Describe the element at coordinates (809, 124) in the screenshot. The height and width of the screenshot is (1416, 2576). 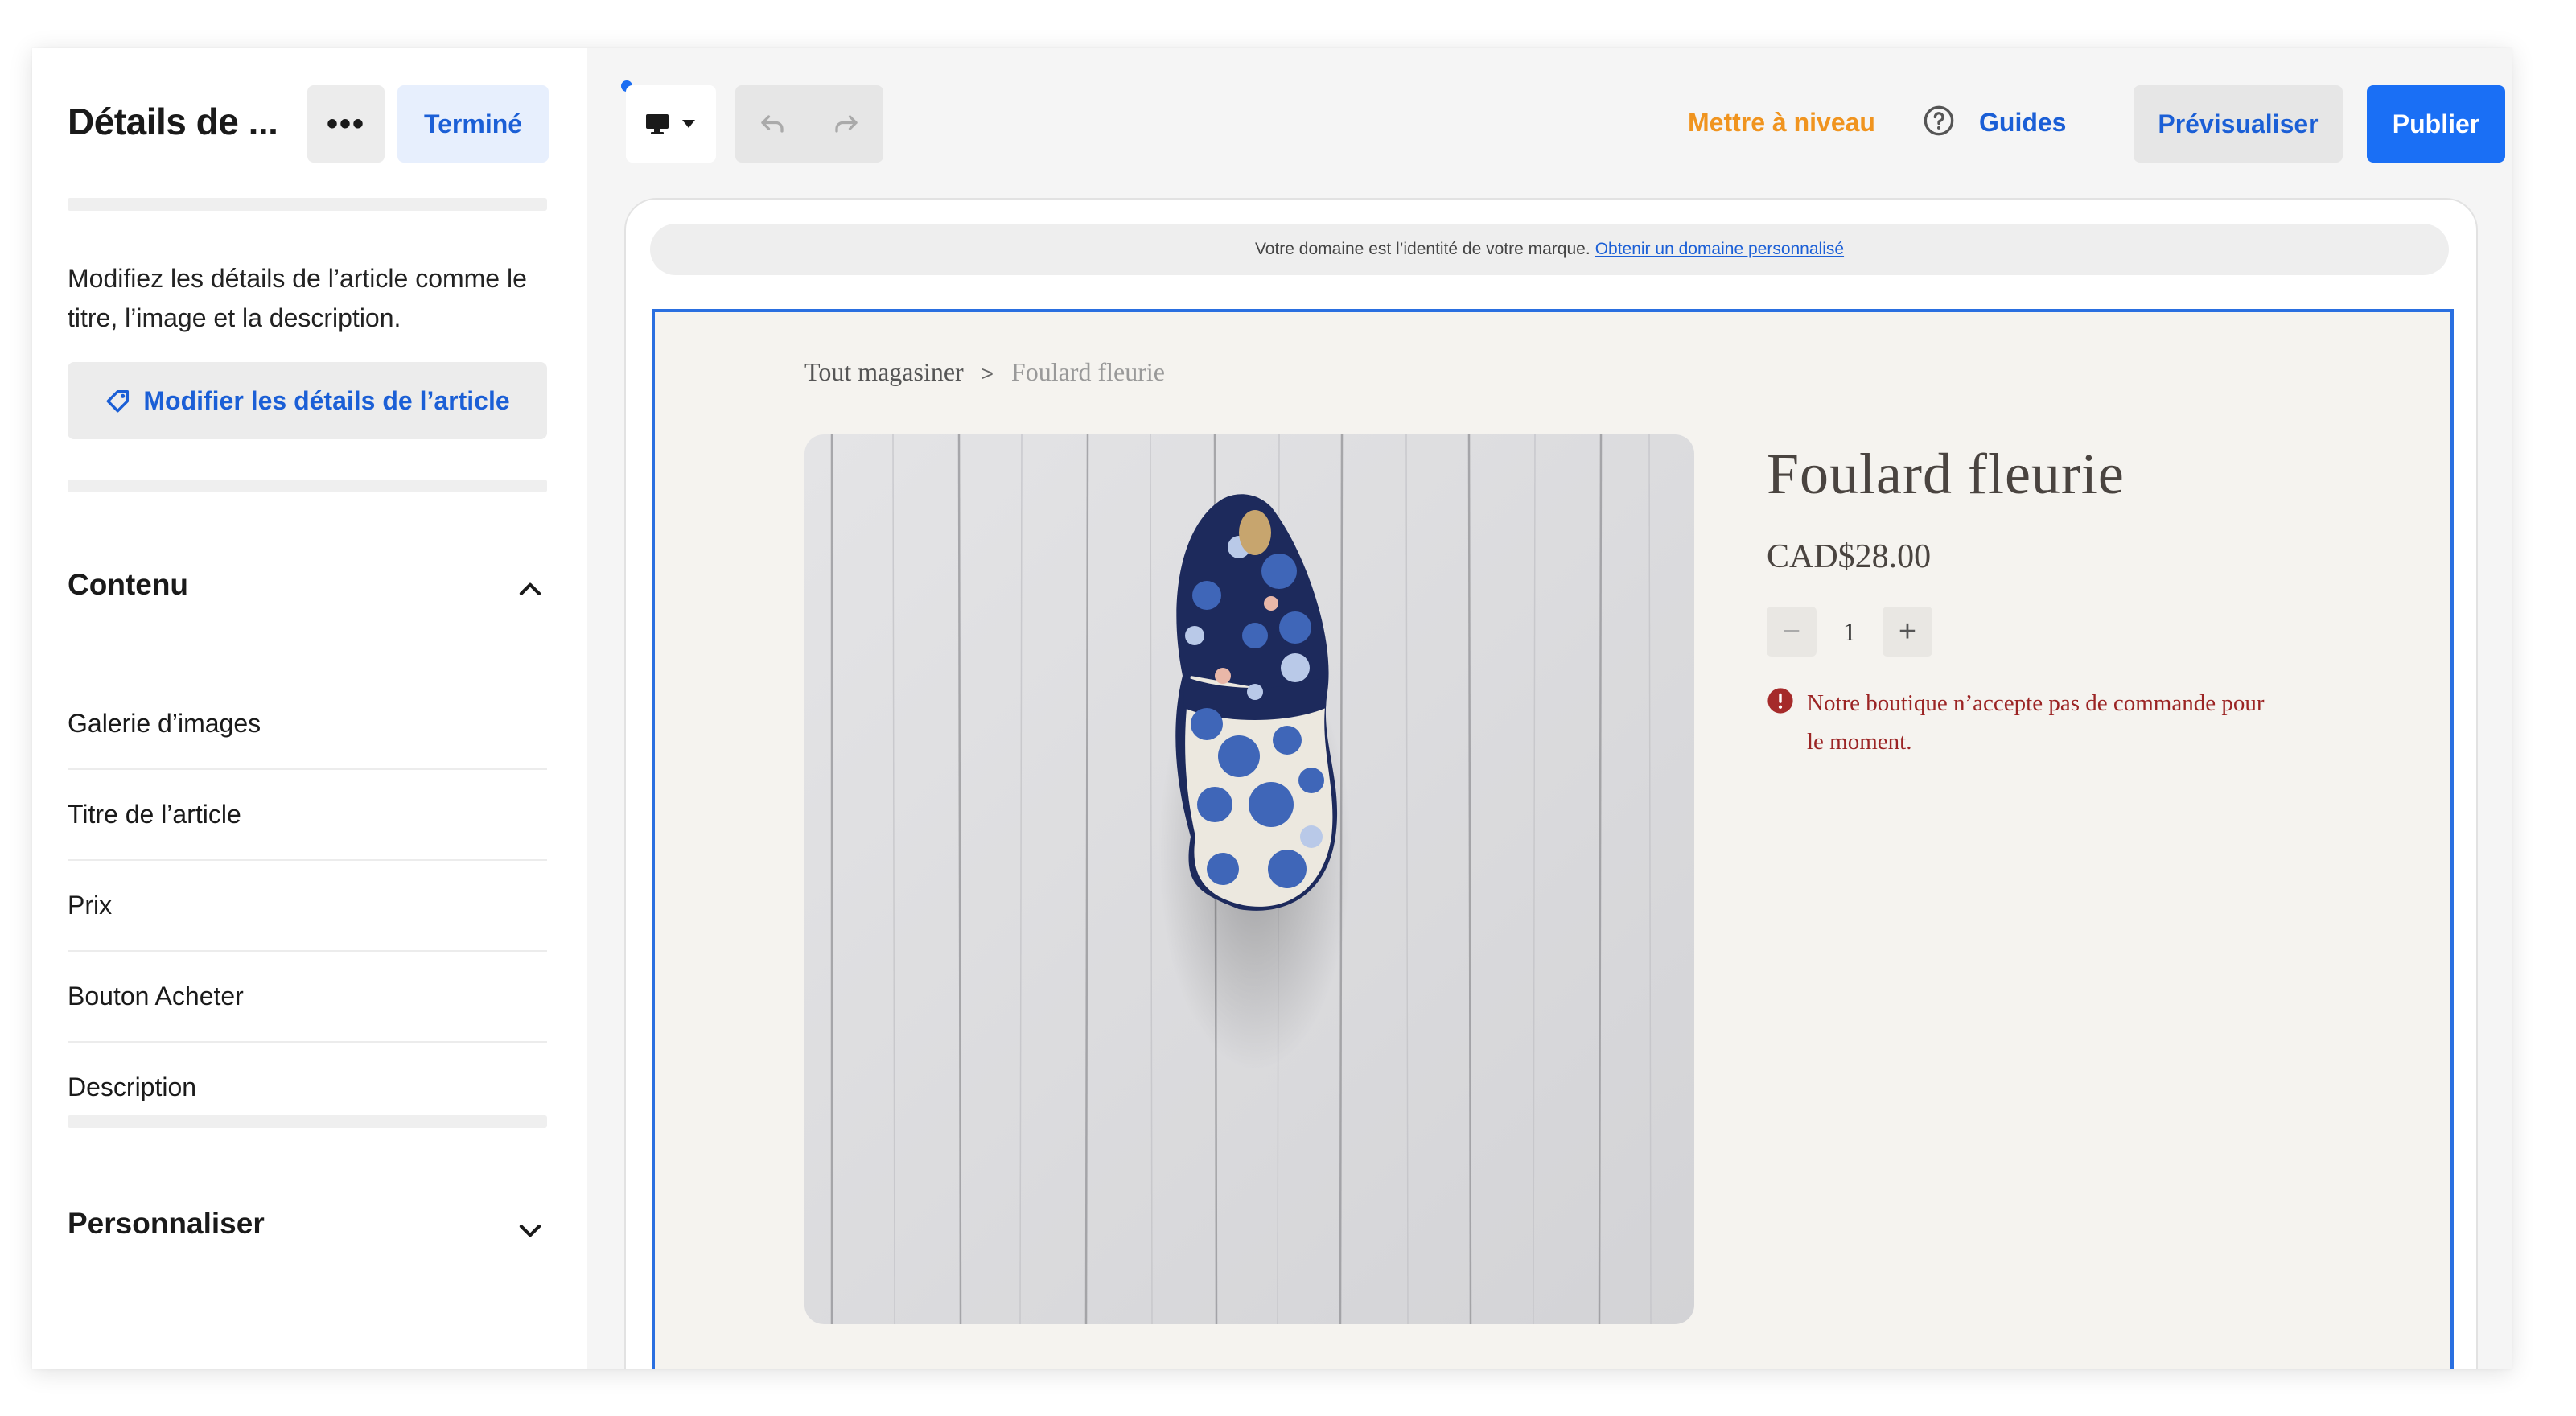
I see `undo-redo-group` at that location.